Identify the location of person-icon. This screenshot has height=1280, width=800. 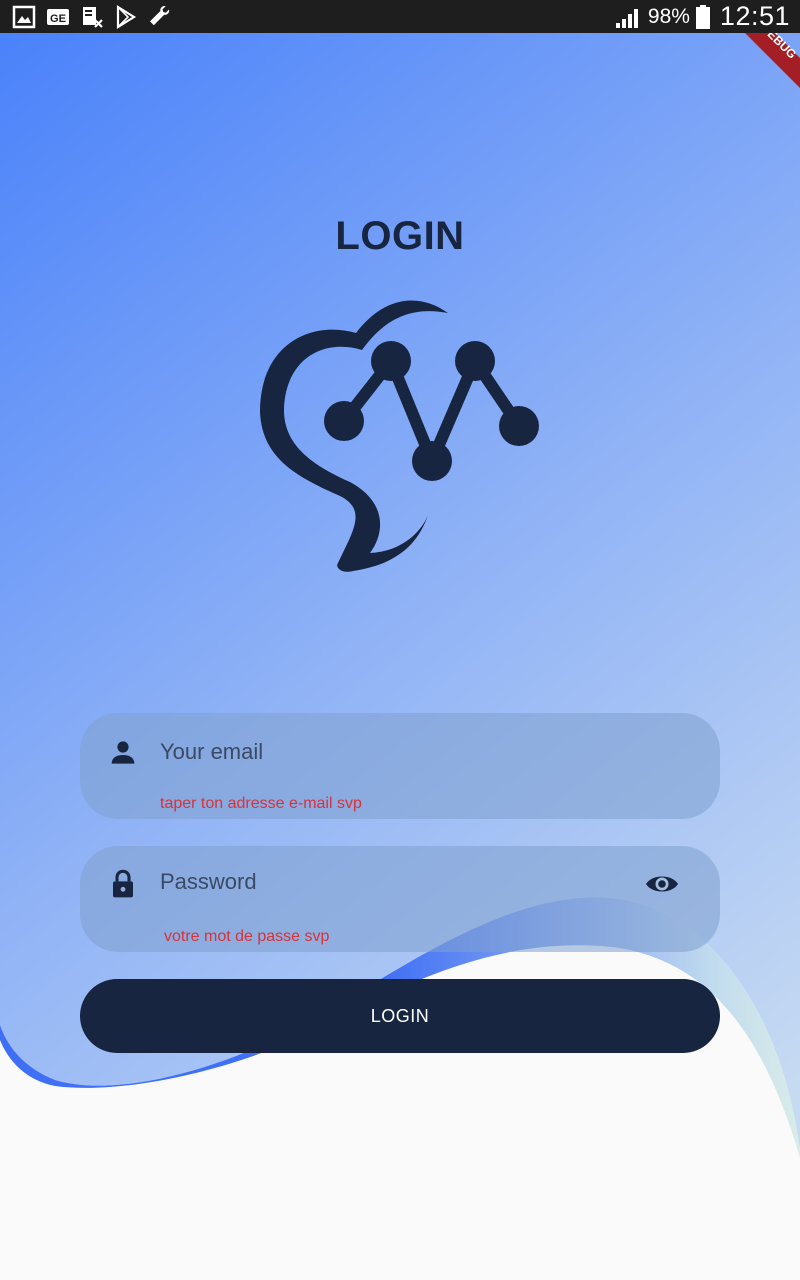
(123, 752).